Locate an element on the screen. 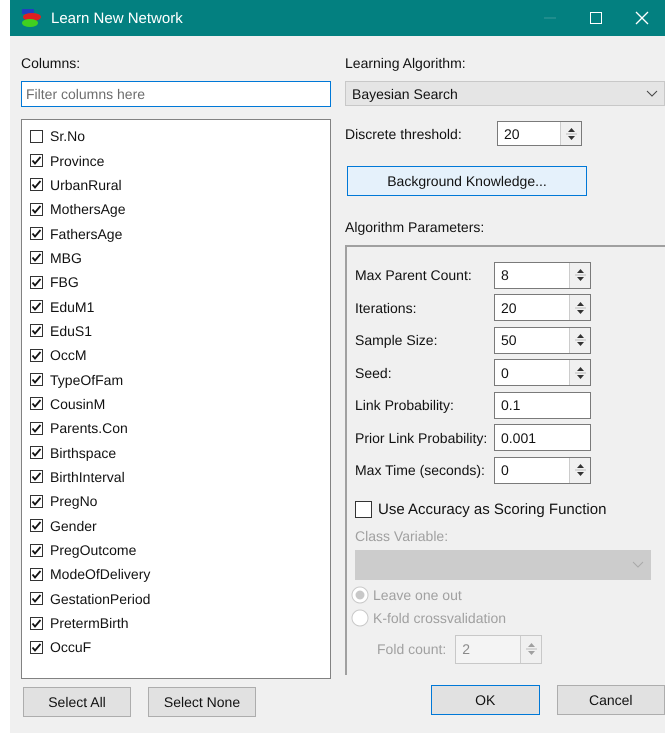 Image resolution: width=665 pixels, height=733 pixels. column-label: TypeOfFam is located at coordinates (87, 380).